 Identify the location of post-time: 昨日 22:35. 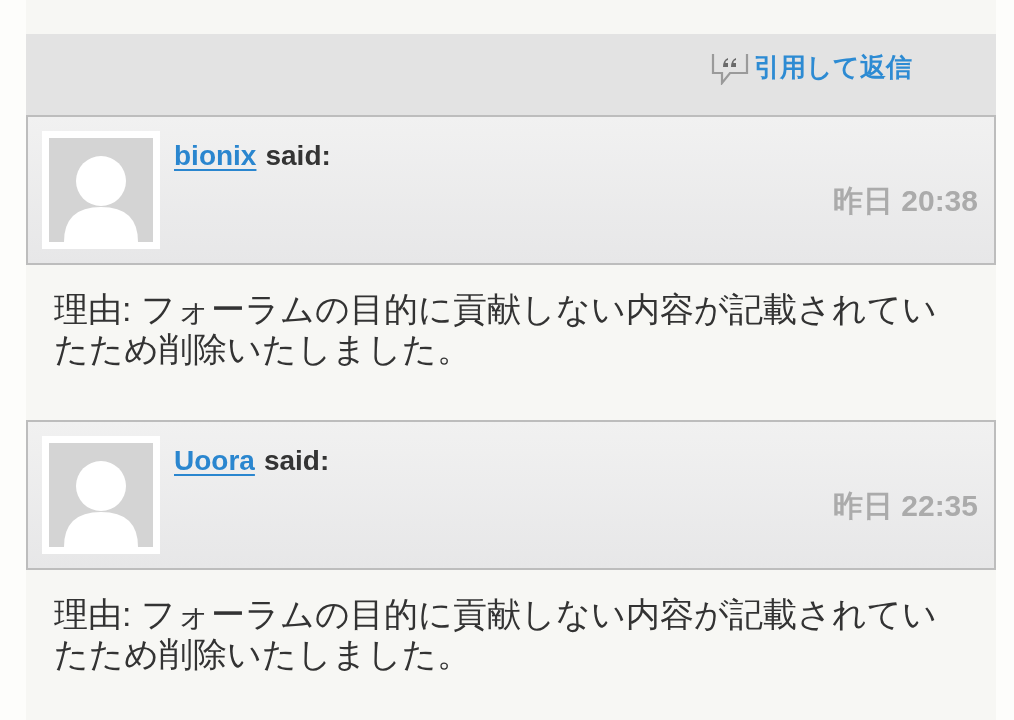
(905, 506).